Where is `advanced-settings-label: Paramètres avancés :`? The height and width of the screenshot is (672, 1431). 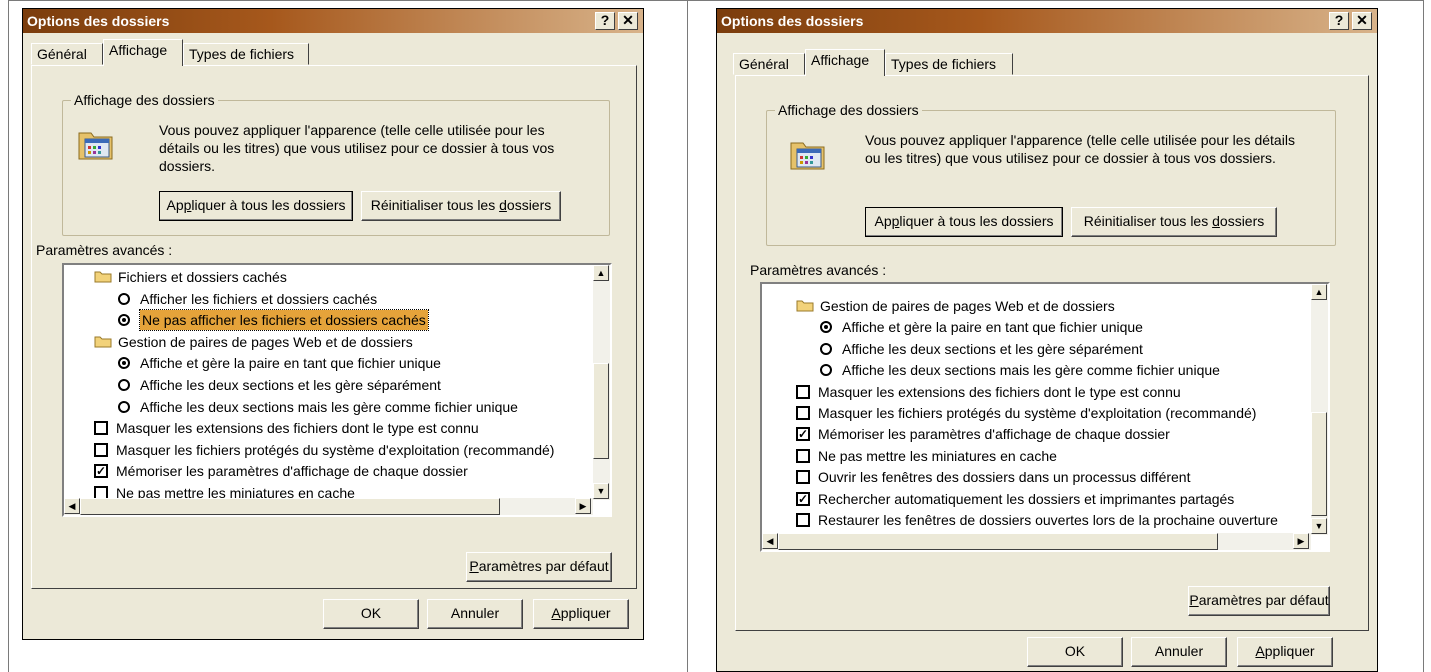 advanced-settings-label: Paramètres avancés : is located at coordinates (104, 250).